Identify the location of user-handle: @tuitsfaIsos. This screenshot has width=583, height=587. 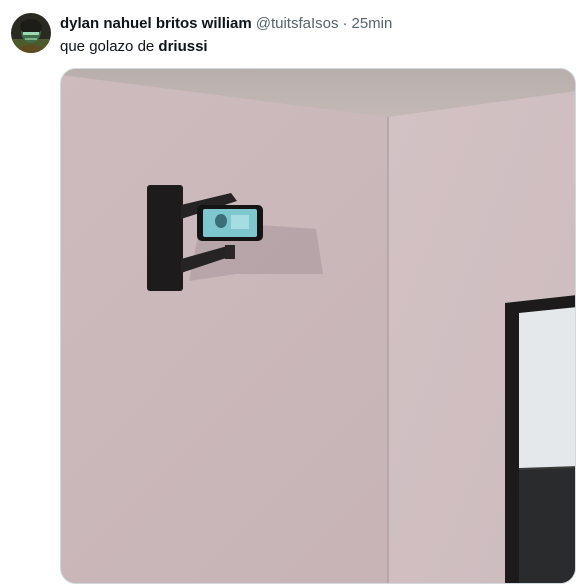
(297, 24).